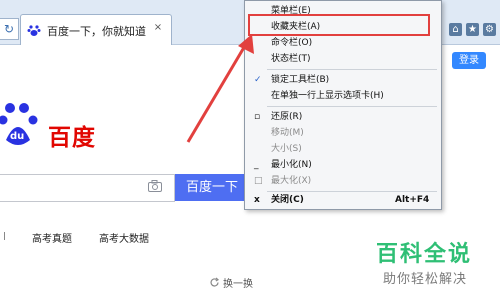 Image resolution: width=500 pixels, height=297 pixels. What do you see at coordinates (339, 25) in the screenshot?
I see `highlight-box` at bounding box center [339, 25].